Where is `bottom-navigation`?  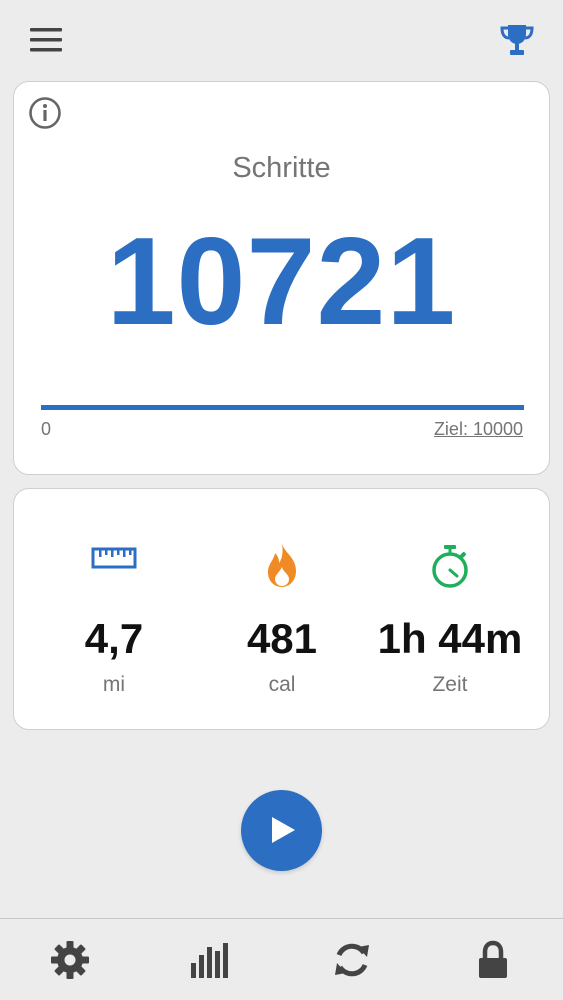
bottom-navigation is located at coordinates (281, 959).